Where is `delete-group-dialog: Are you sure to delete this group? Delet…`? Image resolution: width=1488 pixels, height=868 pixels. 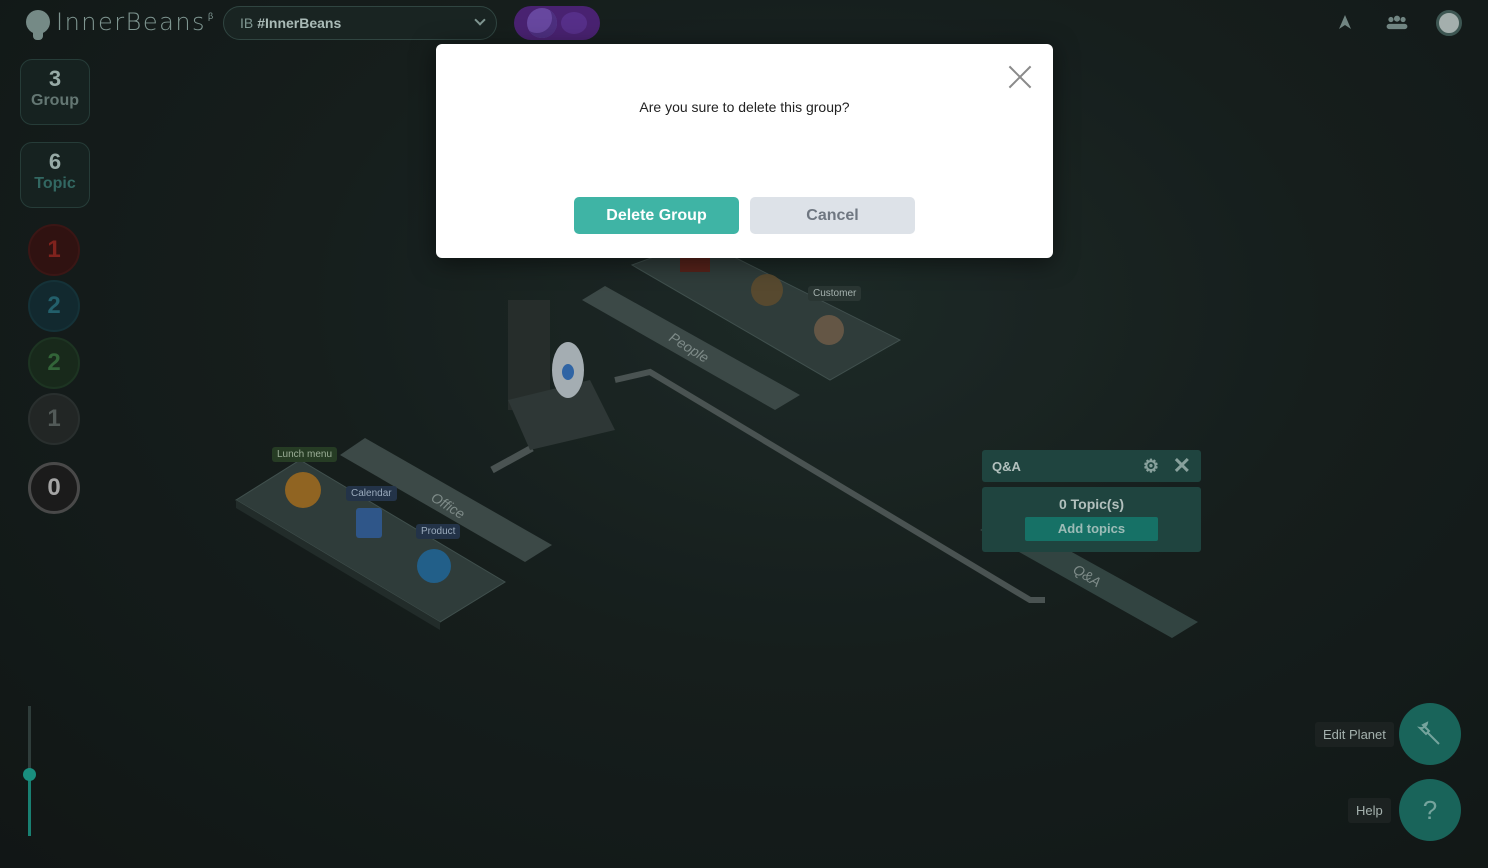 delete-group-dialog: Are you sure to delete this group? Delet… is located at coordinates (744, 151).